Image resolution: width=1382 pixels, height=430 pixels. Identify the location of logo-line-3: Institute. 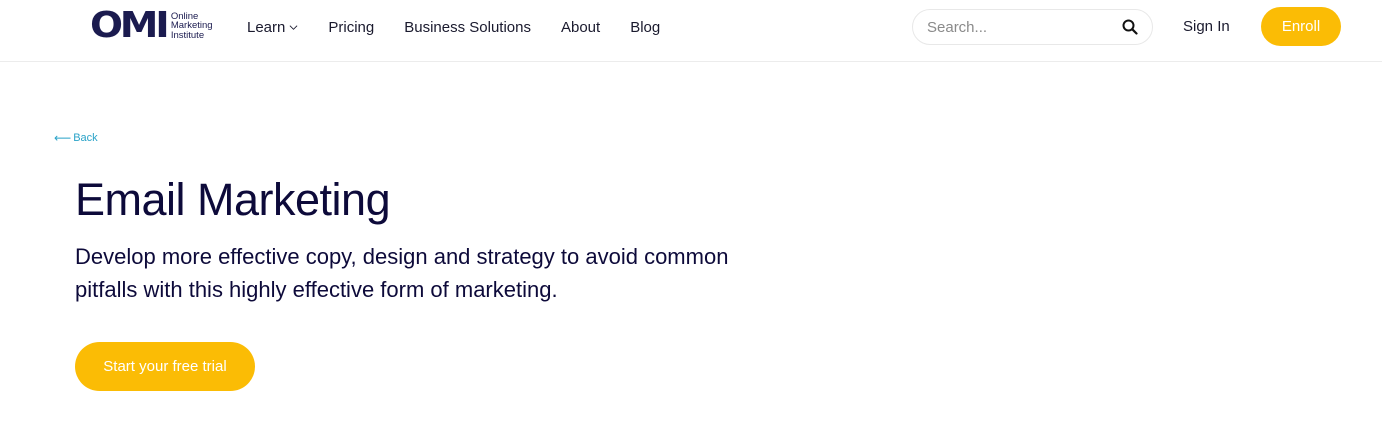
(187, 35).